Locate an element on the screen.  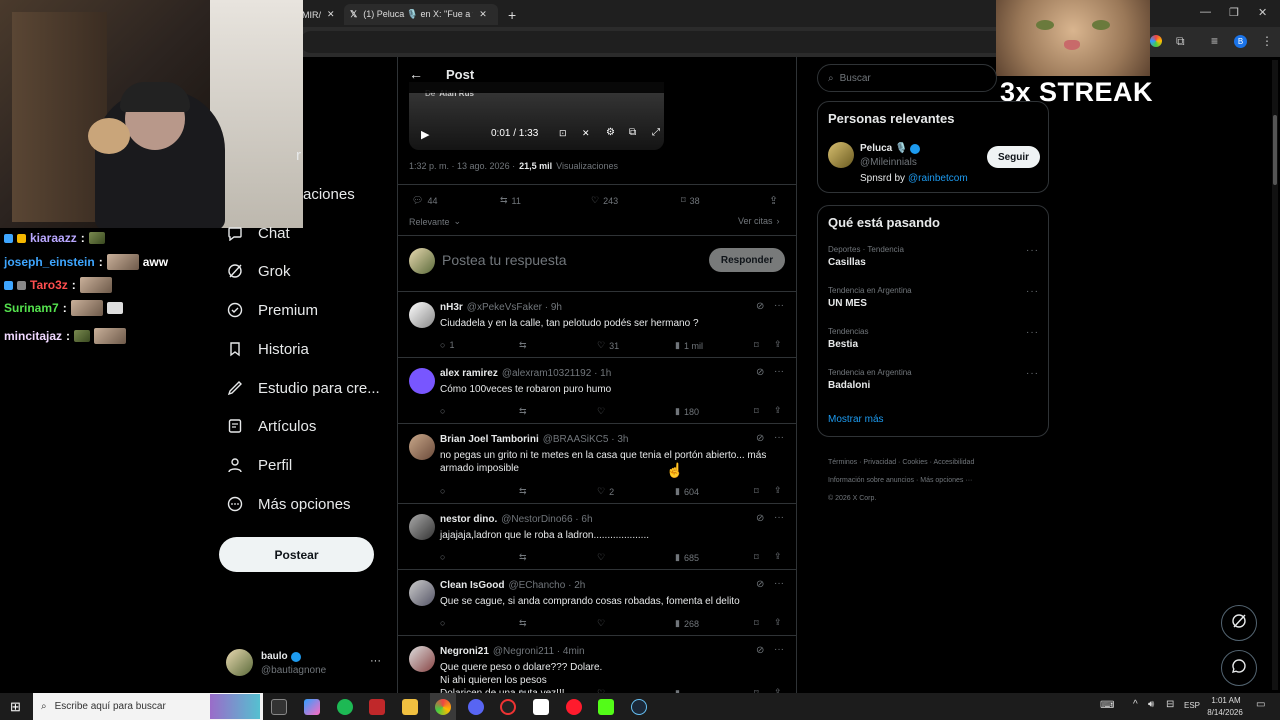
new-tab-button: + is located at coordinates (512, 14).